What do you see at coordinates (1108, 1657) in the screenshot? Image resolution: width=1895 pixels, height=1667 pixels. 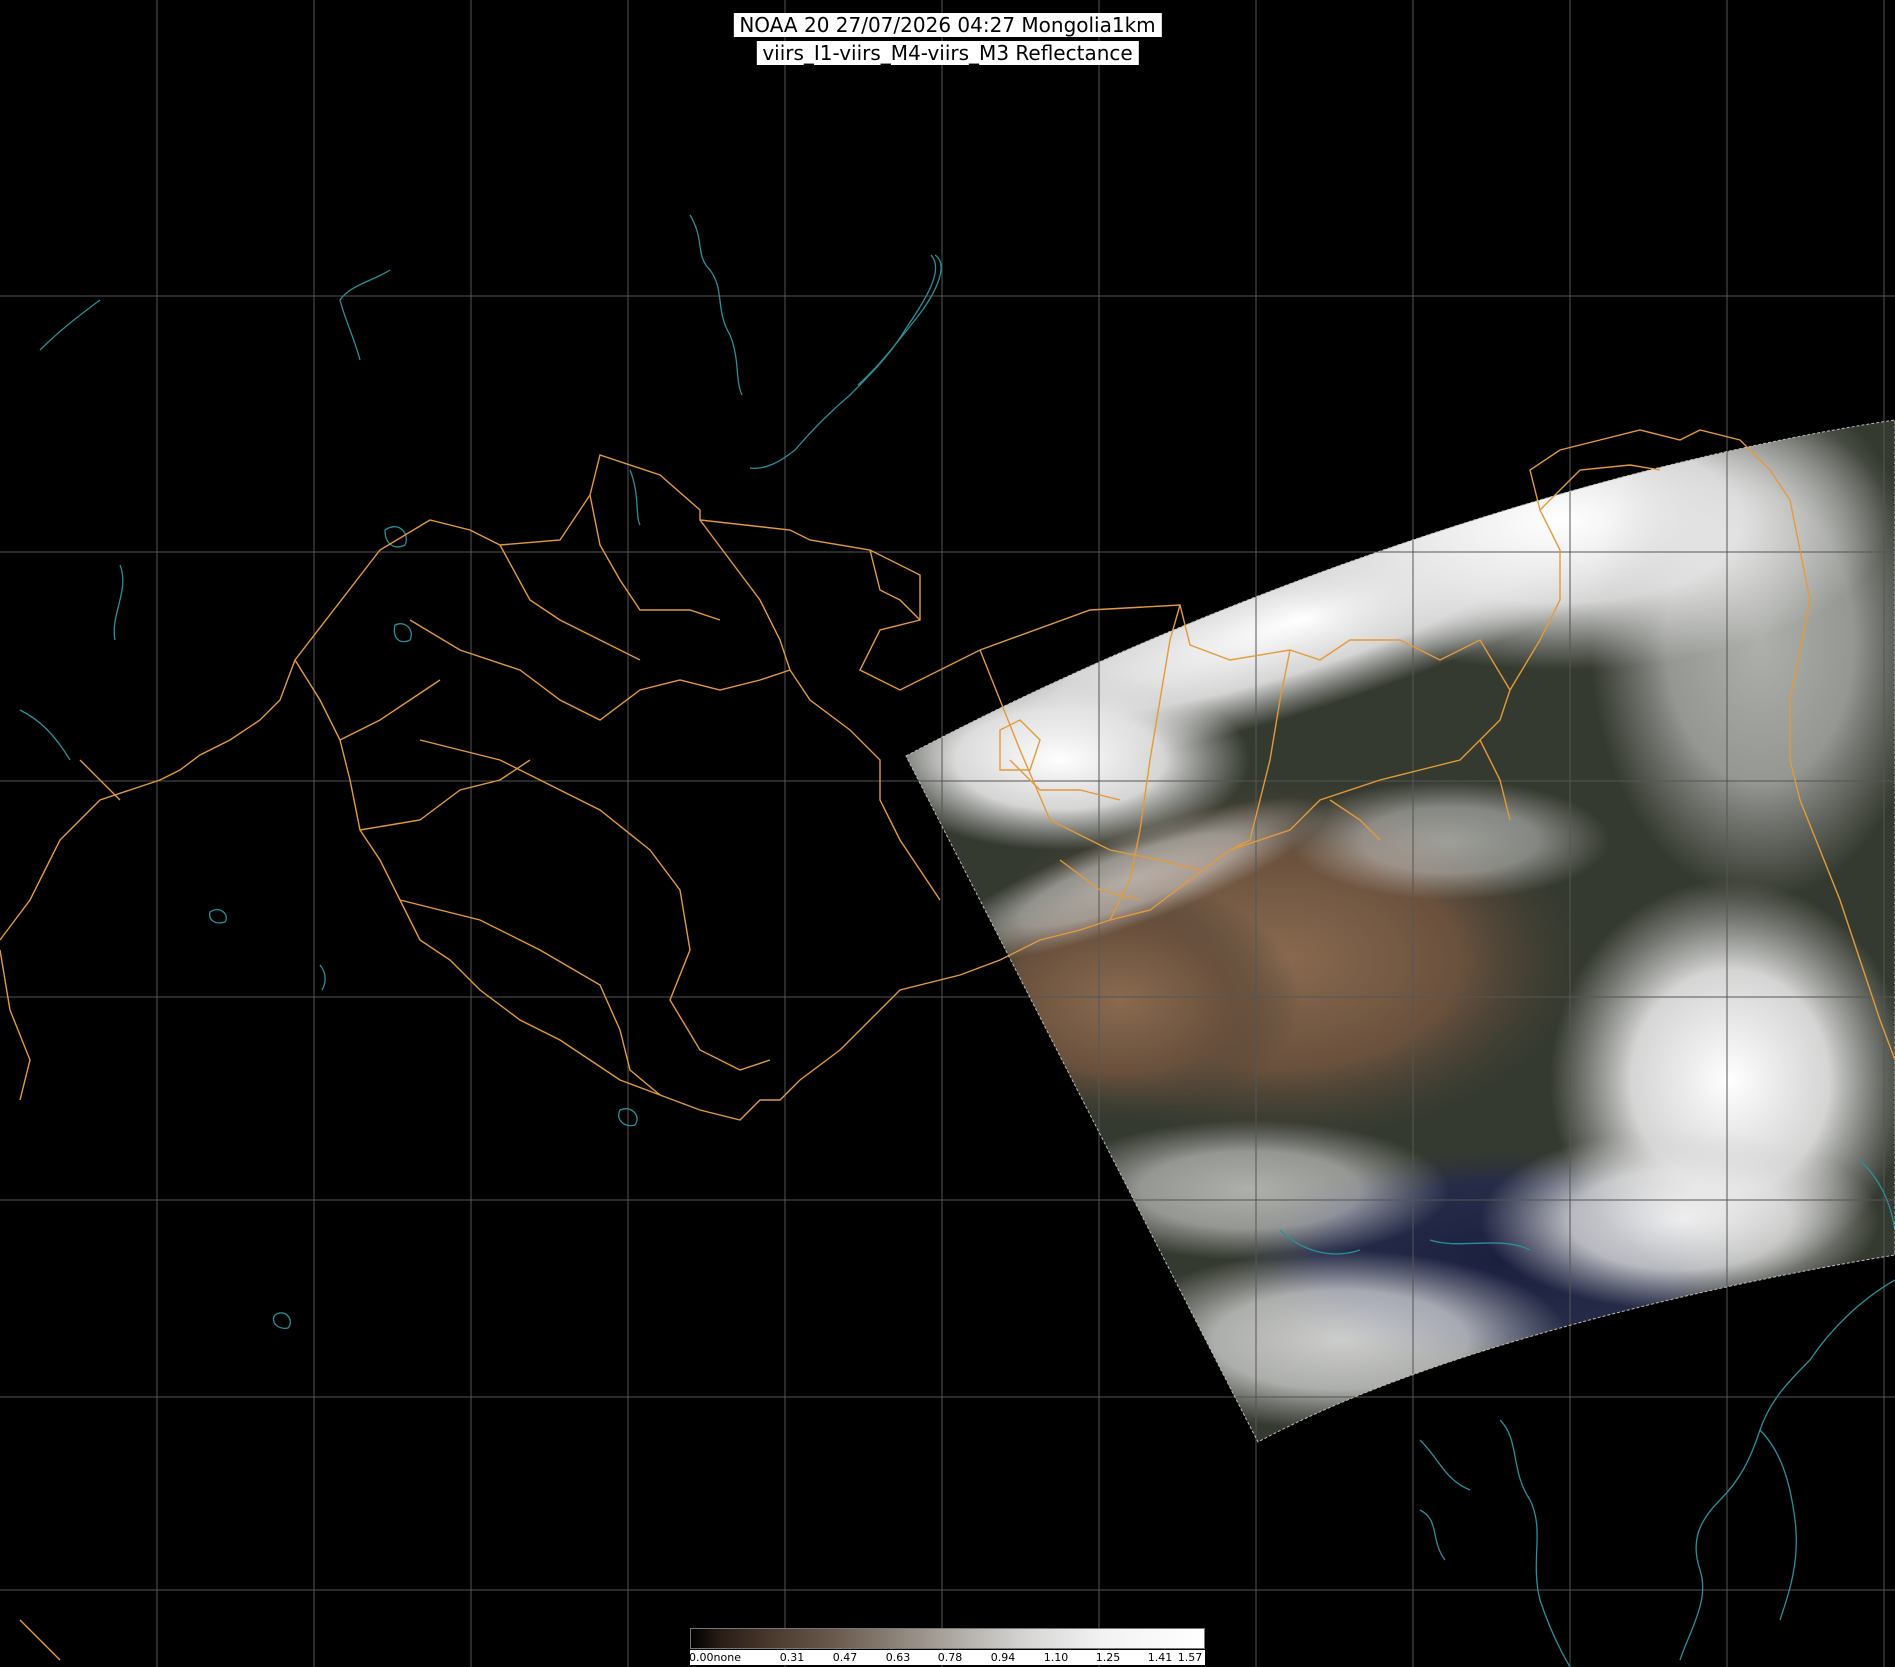 I see `colorbar-label: 1.25` at bounding box center [1108, 1657].